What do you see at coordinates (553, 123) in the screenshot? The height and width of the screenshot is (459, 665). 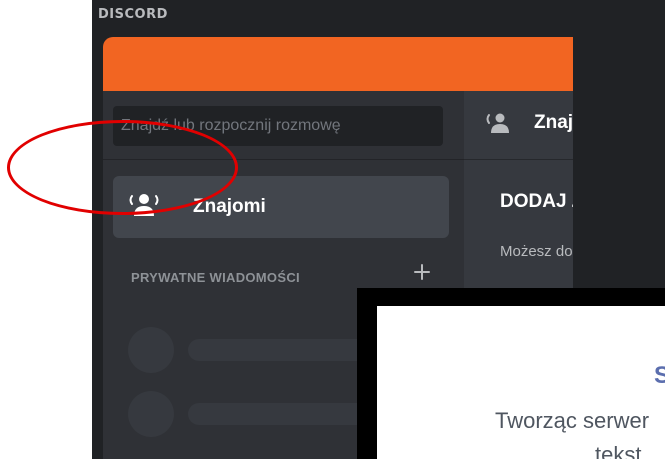 I see `tab-friends: Znajomi` at bounding box center [553, 123].